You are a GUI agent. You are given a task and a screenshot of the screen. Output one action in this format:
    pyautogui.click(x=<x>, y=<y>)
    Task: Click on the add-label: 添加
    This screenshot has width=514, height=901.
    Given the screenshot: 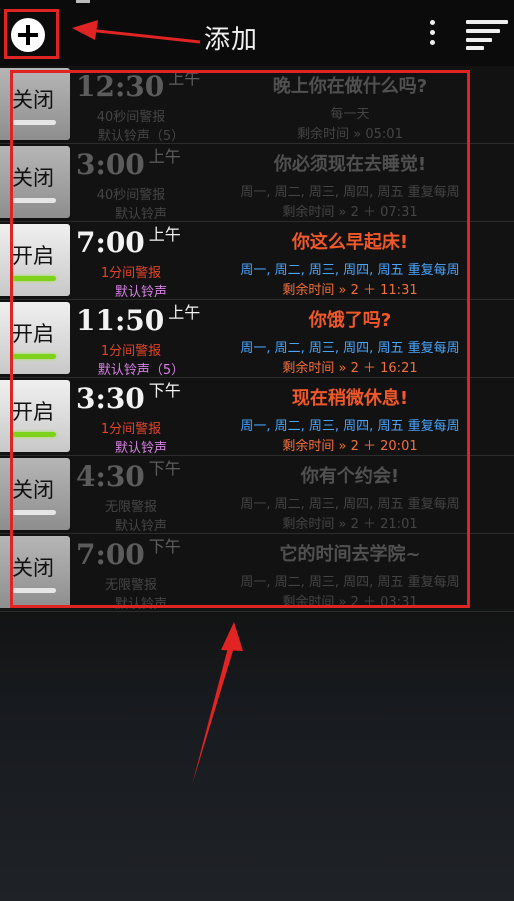 What is the action you would take?
    pyautogui.click(x=231, y=37)
    